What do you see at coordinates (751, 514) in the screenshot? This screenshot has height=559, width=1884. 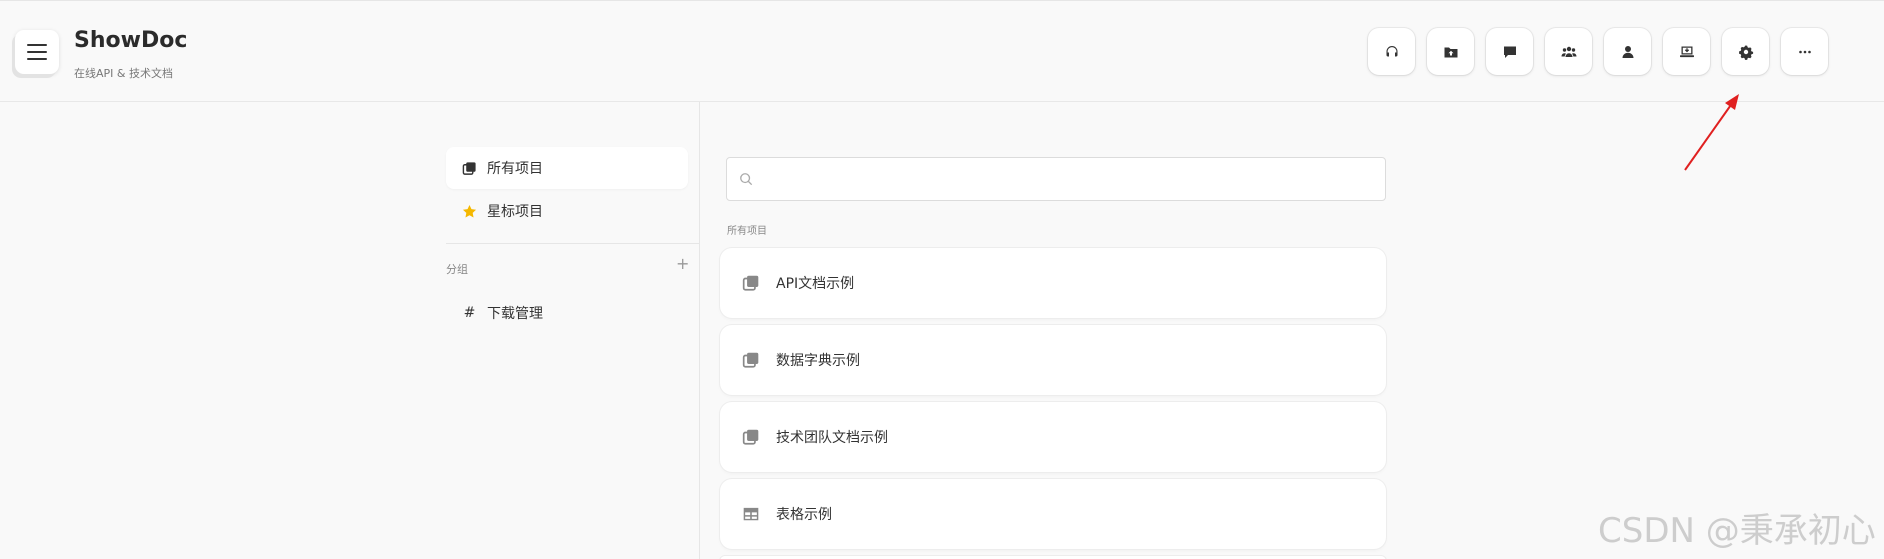 I see `table-icon` at bounding box center [751, 514].